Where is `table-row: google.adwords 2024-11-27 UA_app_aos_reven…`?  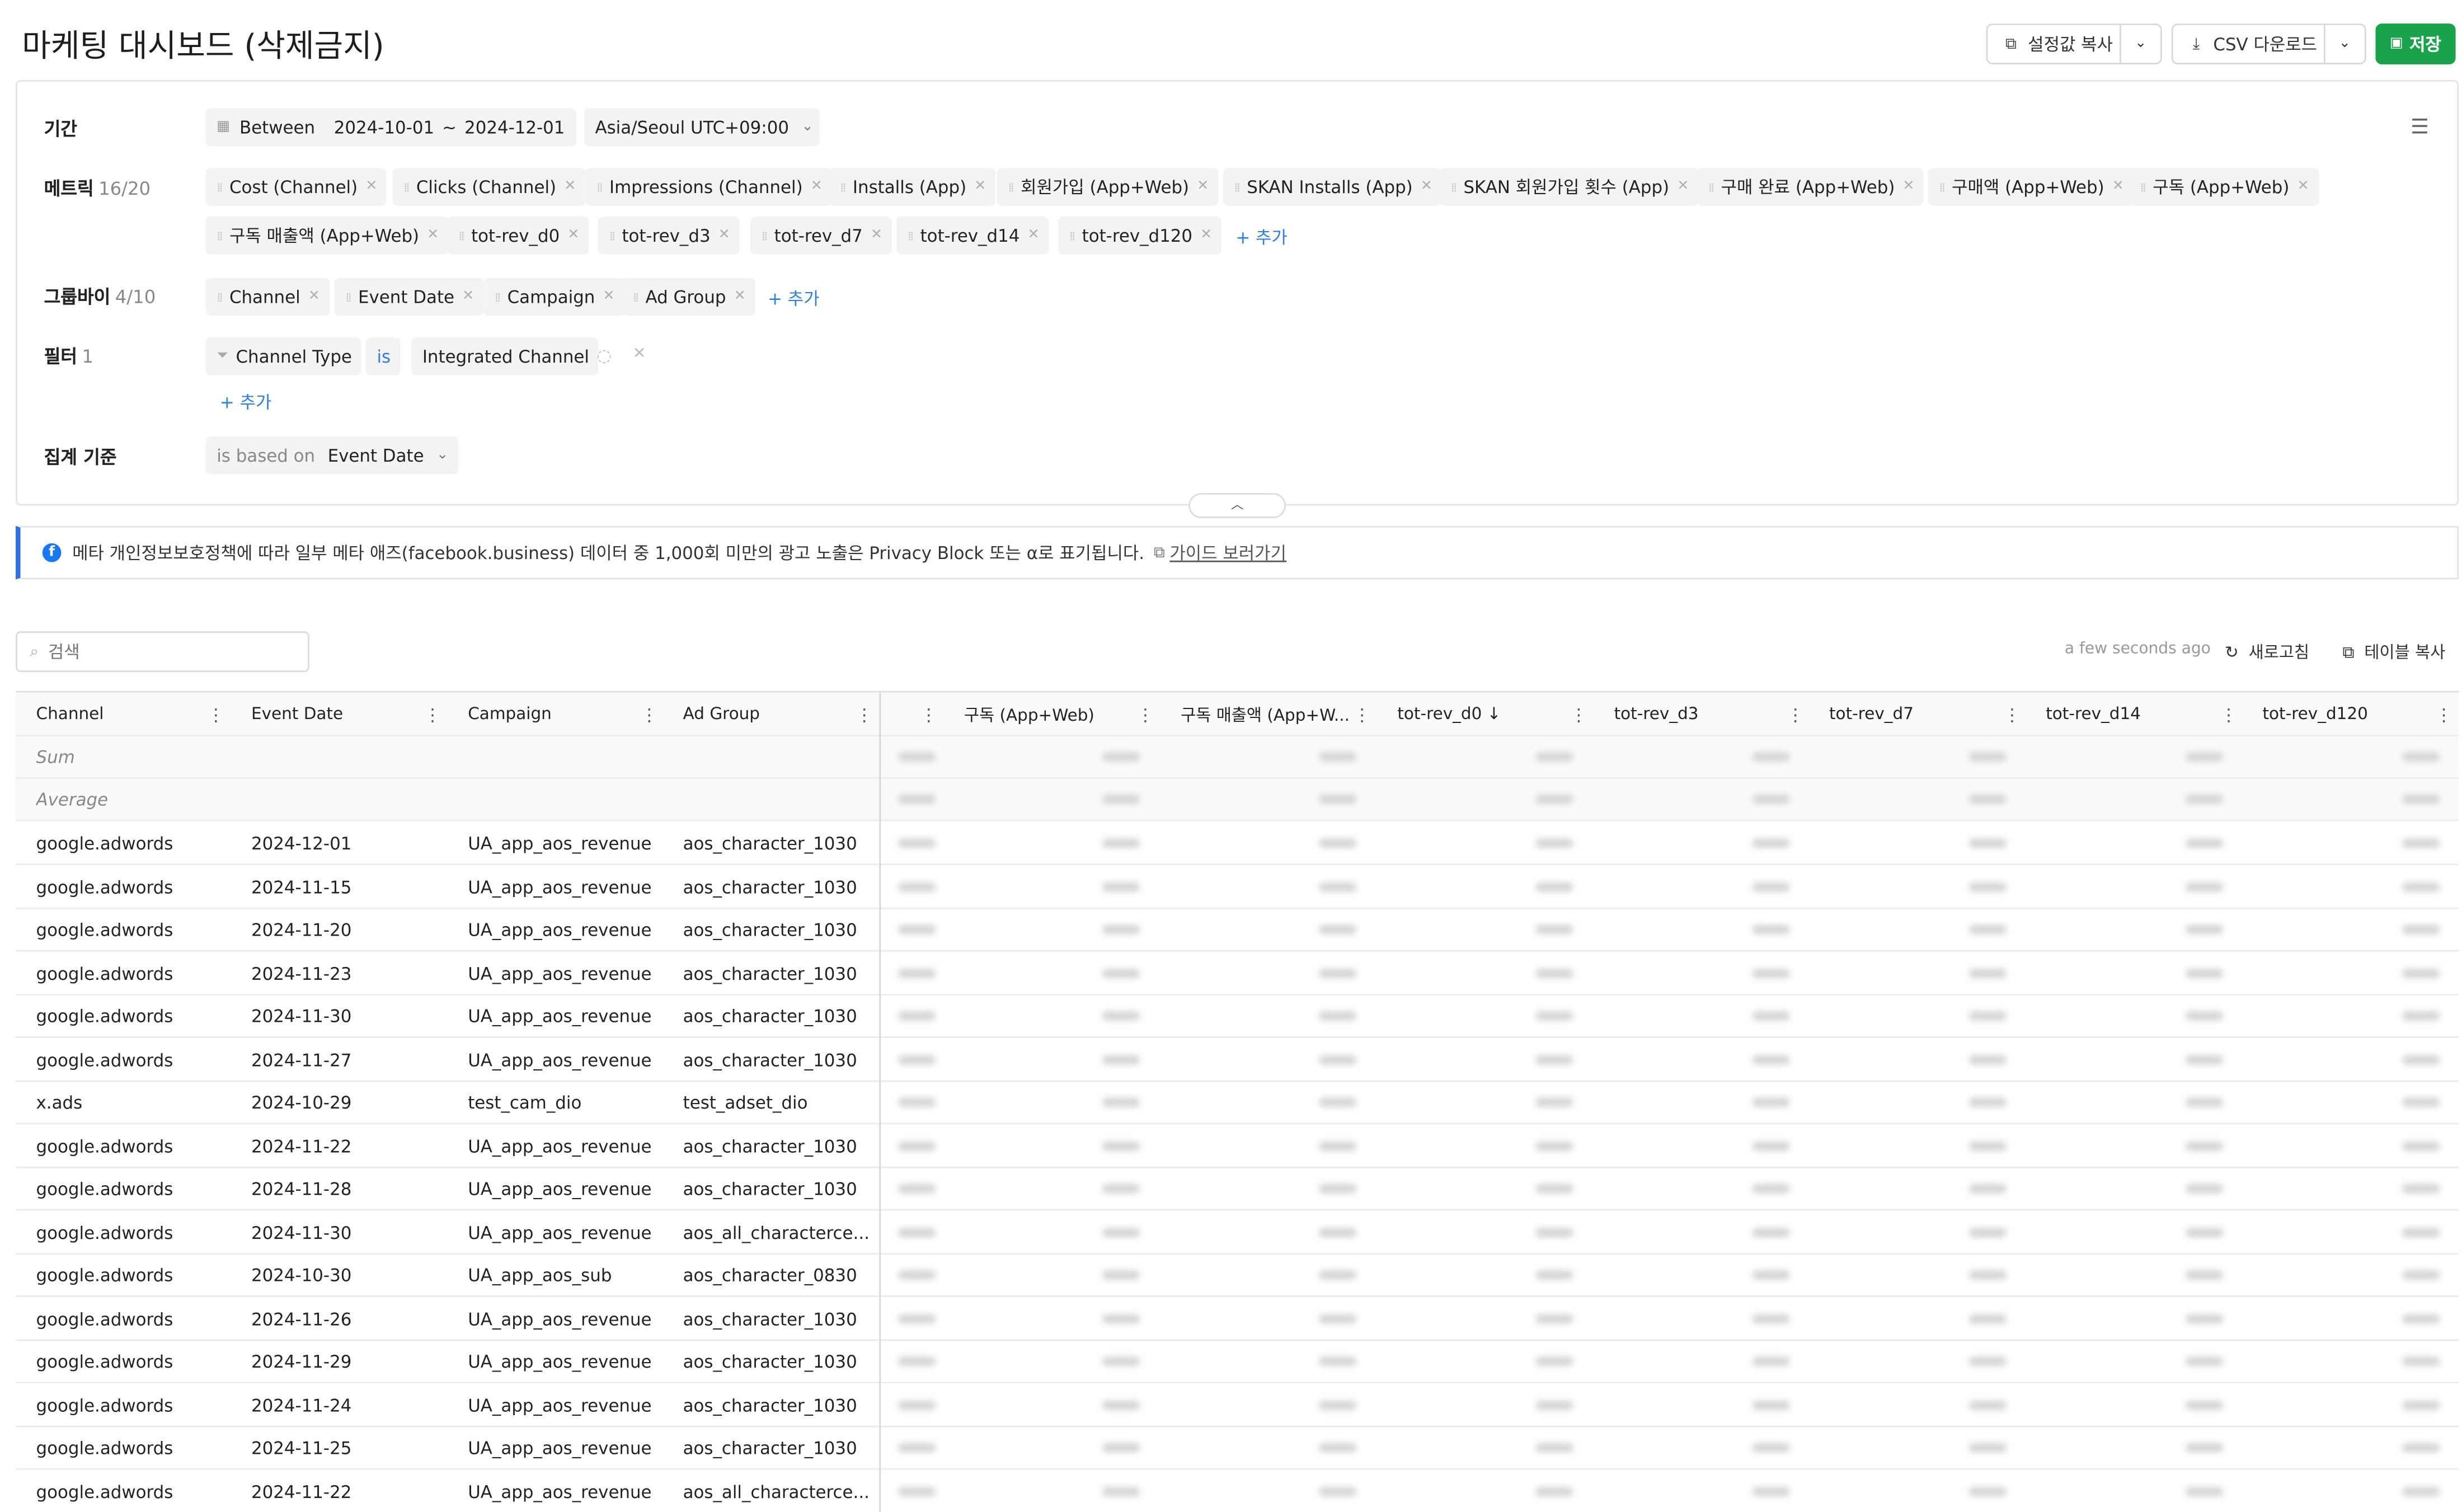
table-row: google.adwords 2024-11-27 UA_app_aos_reven… is located at coordinates (1237, 1060).